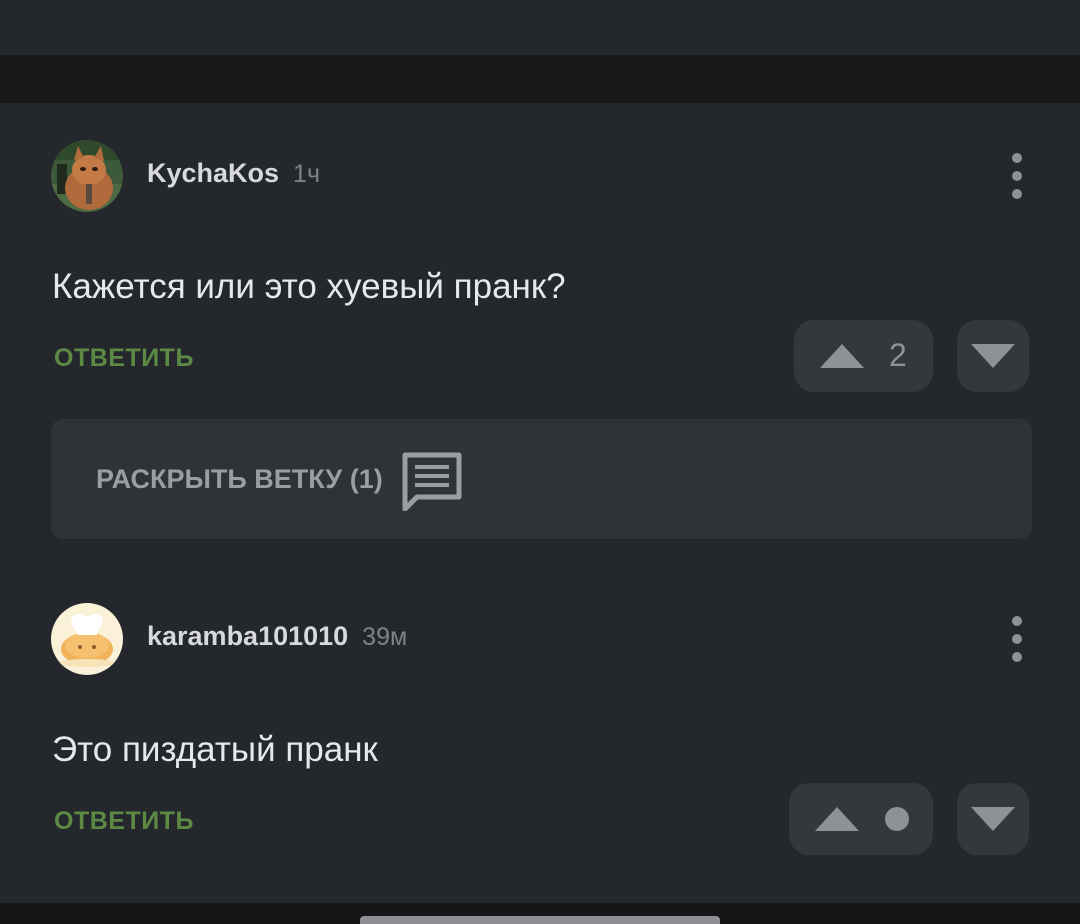  What do you see at coordinates (239, 479) in the screenshot?
I see `expand-thread-label: РАСКРЫТЬ ВЕТКУ (1)` at bounding box center [239, 479].